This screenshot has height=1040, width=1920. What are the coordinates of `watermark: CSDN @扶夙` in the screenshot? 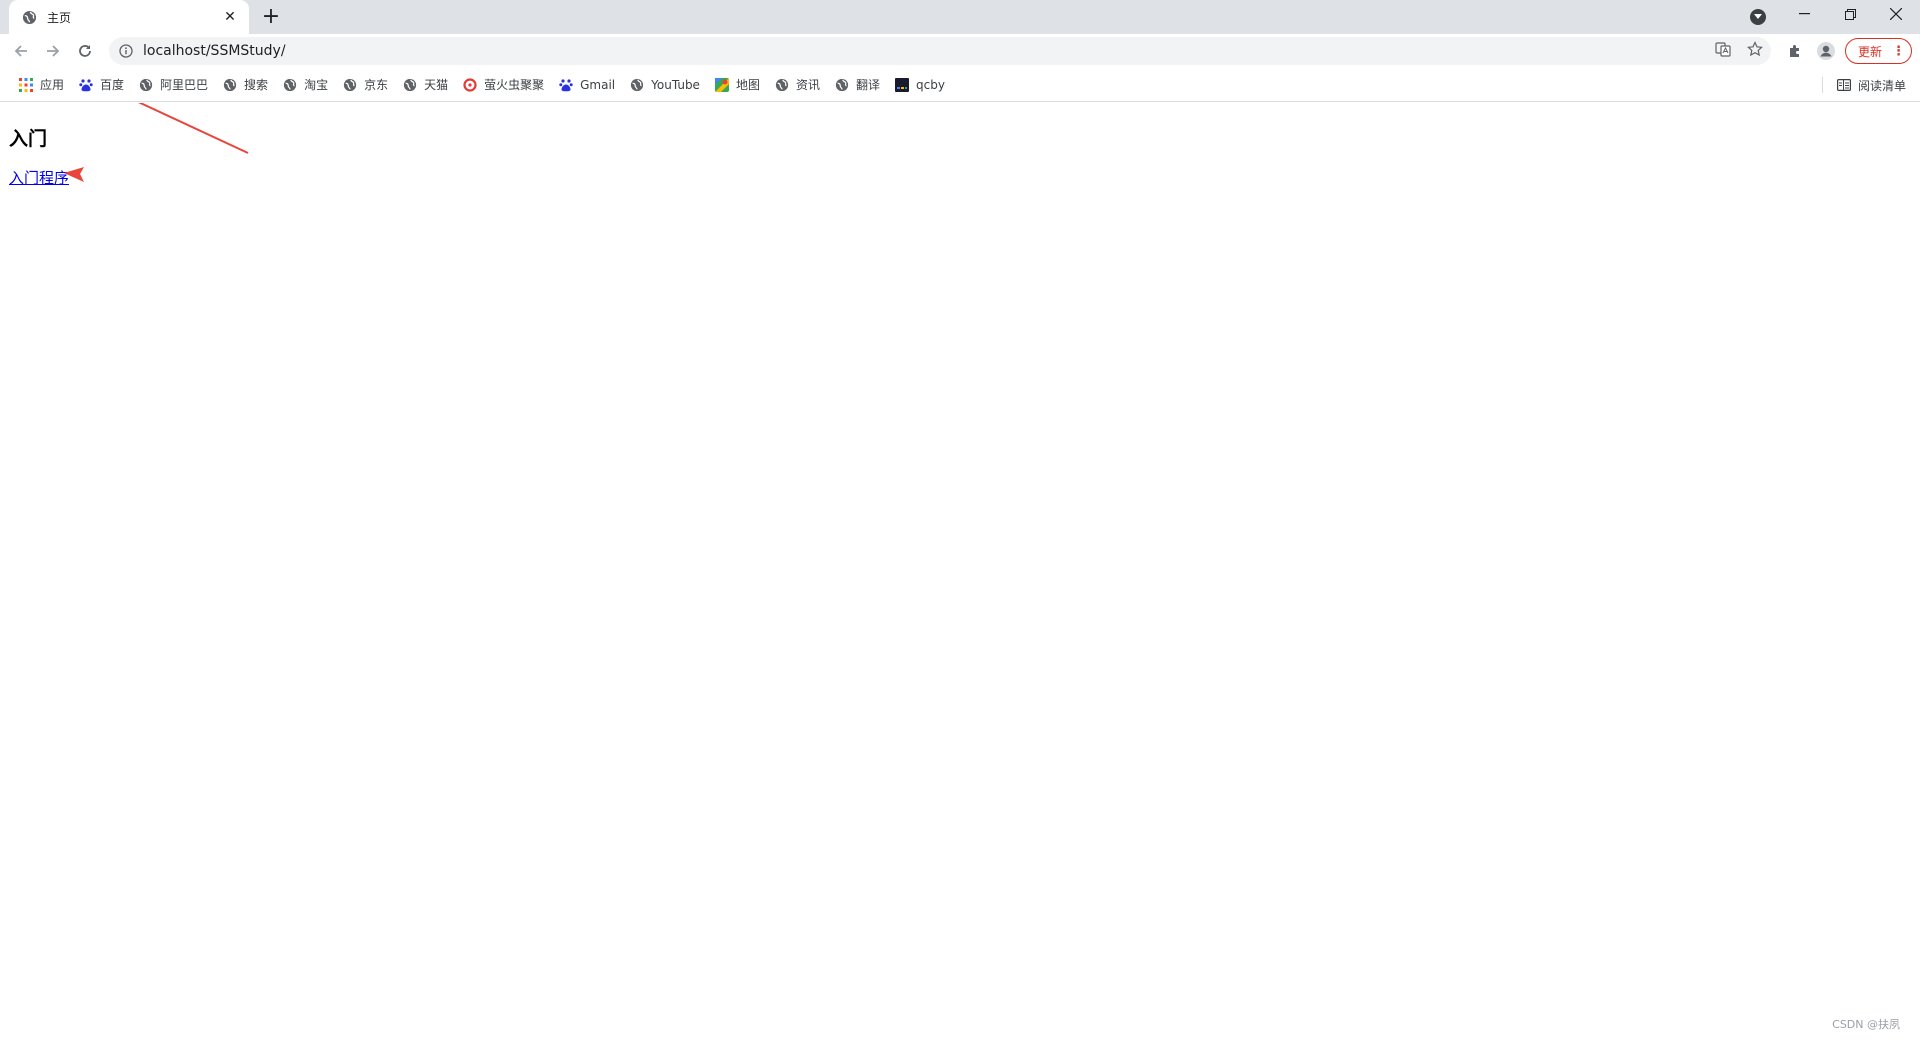 It's located at (1866, 1024).